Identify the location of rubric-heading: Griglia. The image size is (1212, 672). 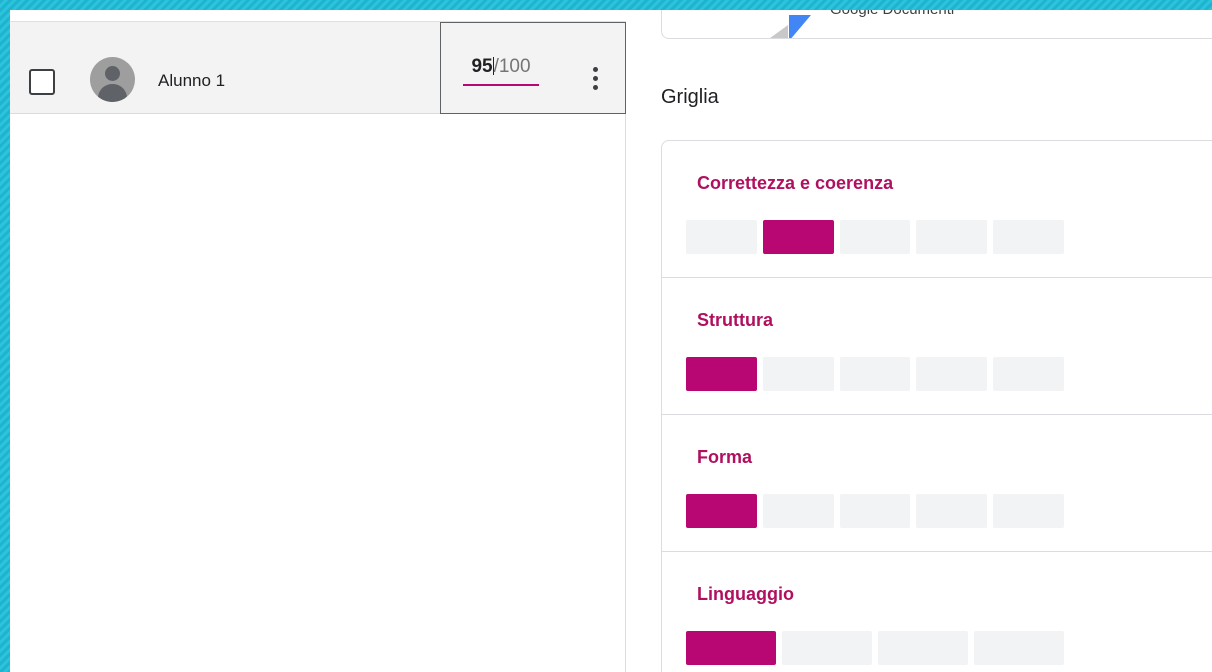
(690, 97).